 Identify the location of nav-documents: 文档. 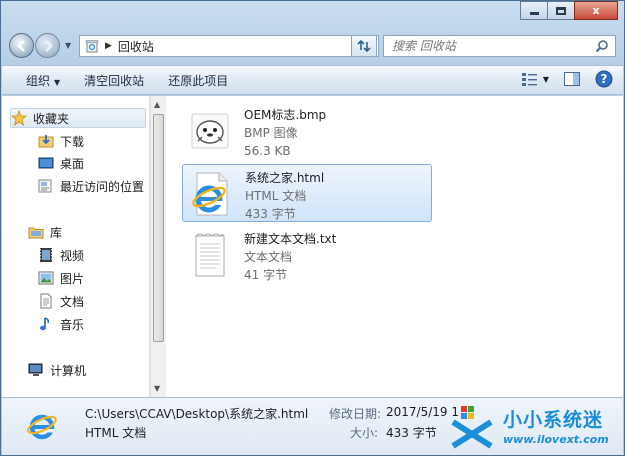
(61, 301).